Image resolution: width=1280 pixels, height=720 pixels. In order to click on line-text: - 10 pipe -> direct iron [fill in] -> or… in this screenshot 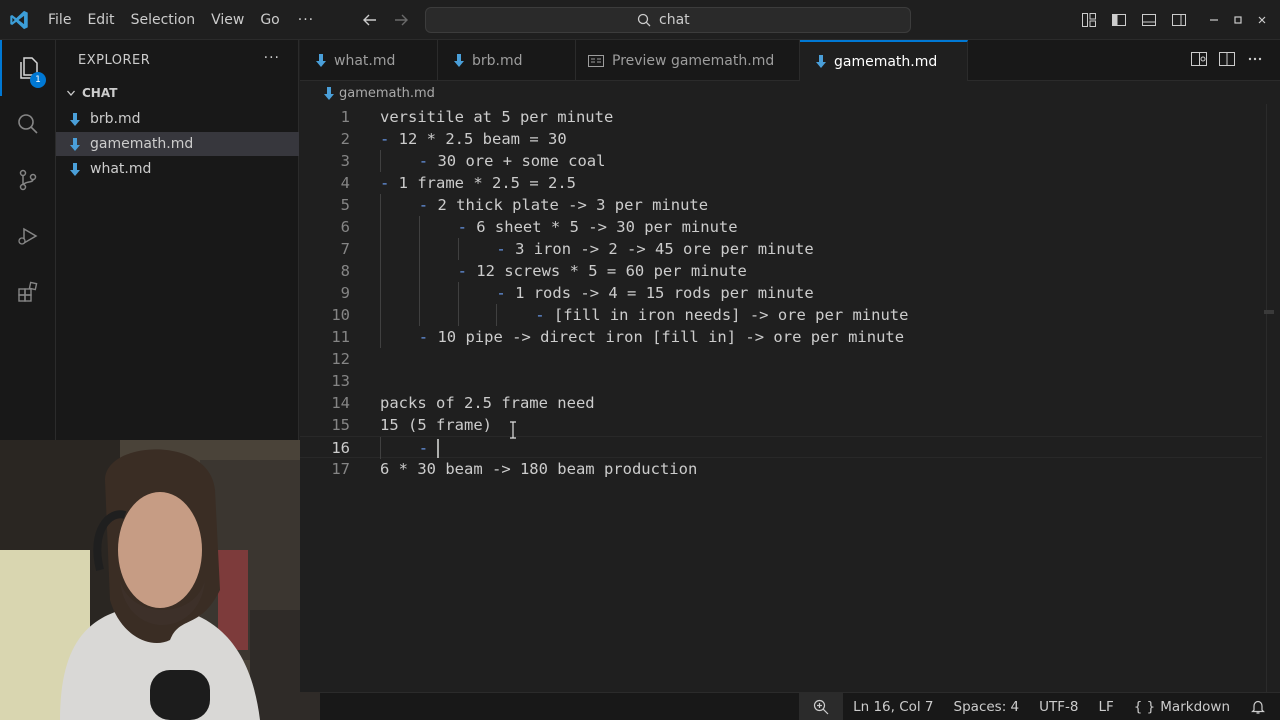, I will do `click(661, 337)`.